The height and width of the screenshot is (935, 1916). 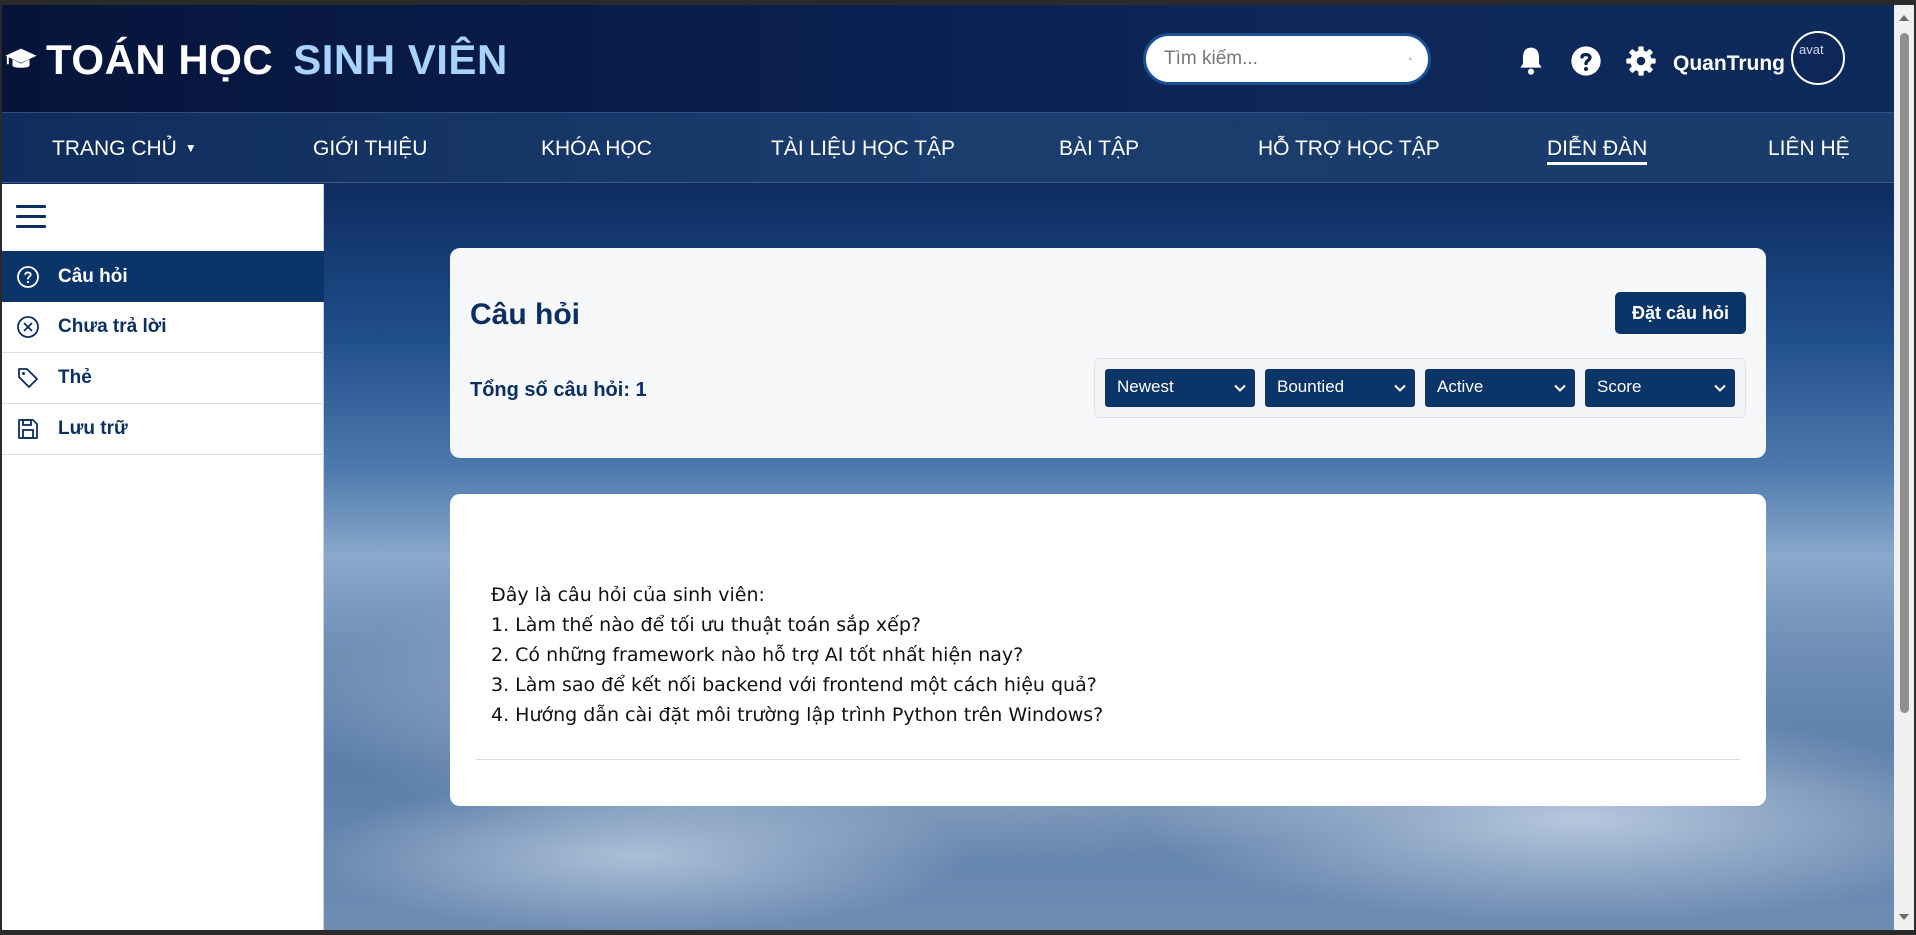 I want to click on avatar-alt-text: avat, so click(x=1811, y=49).